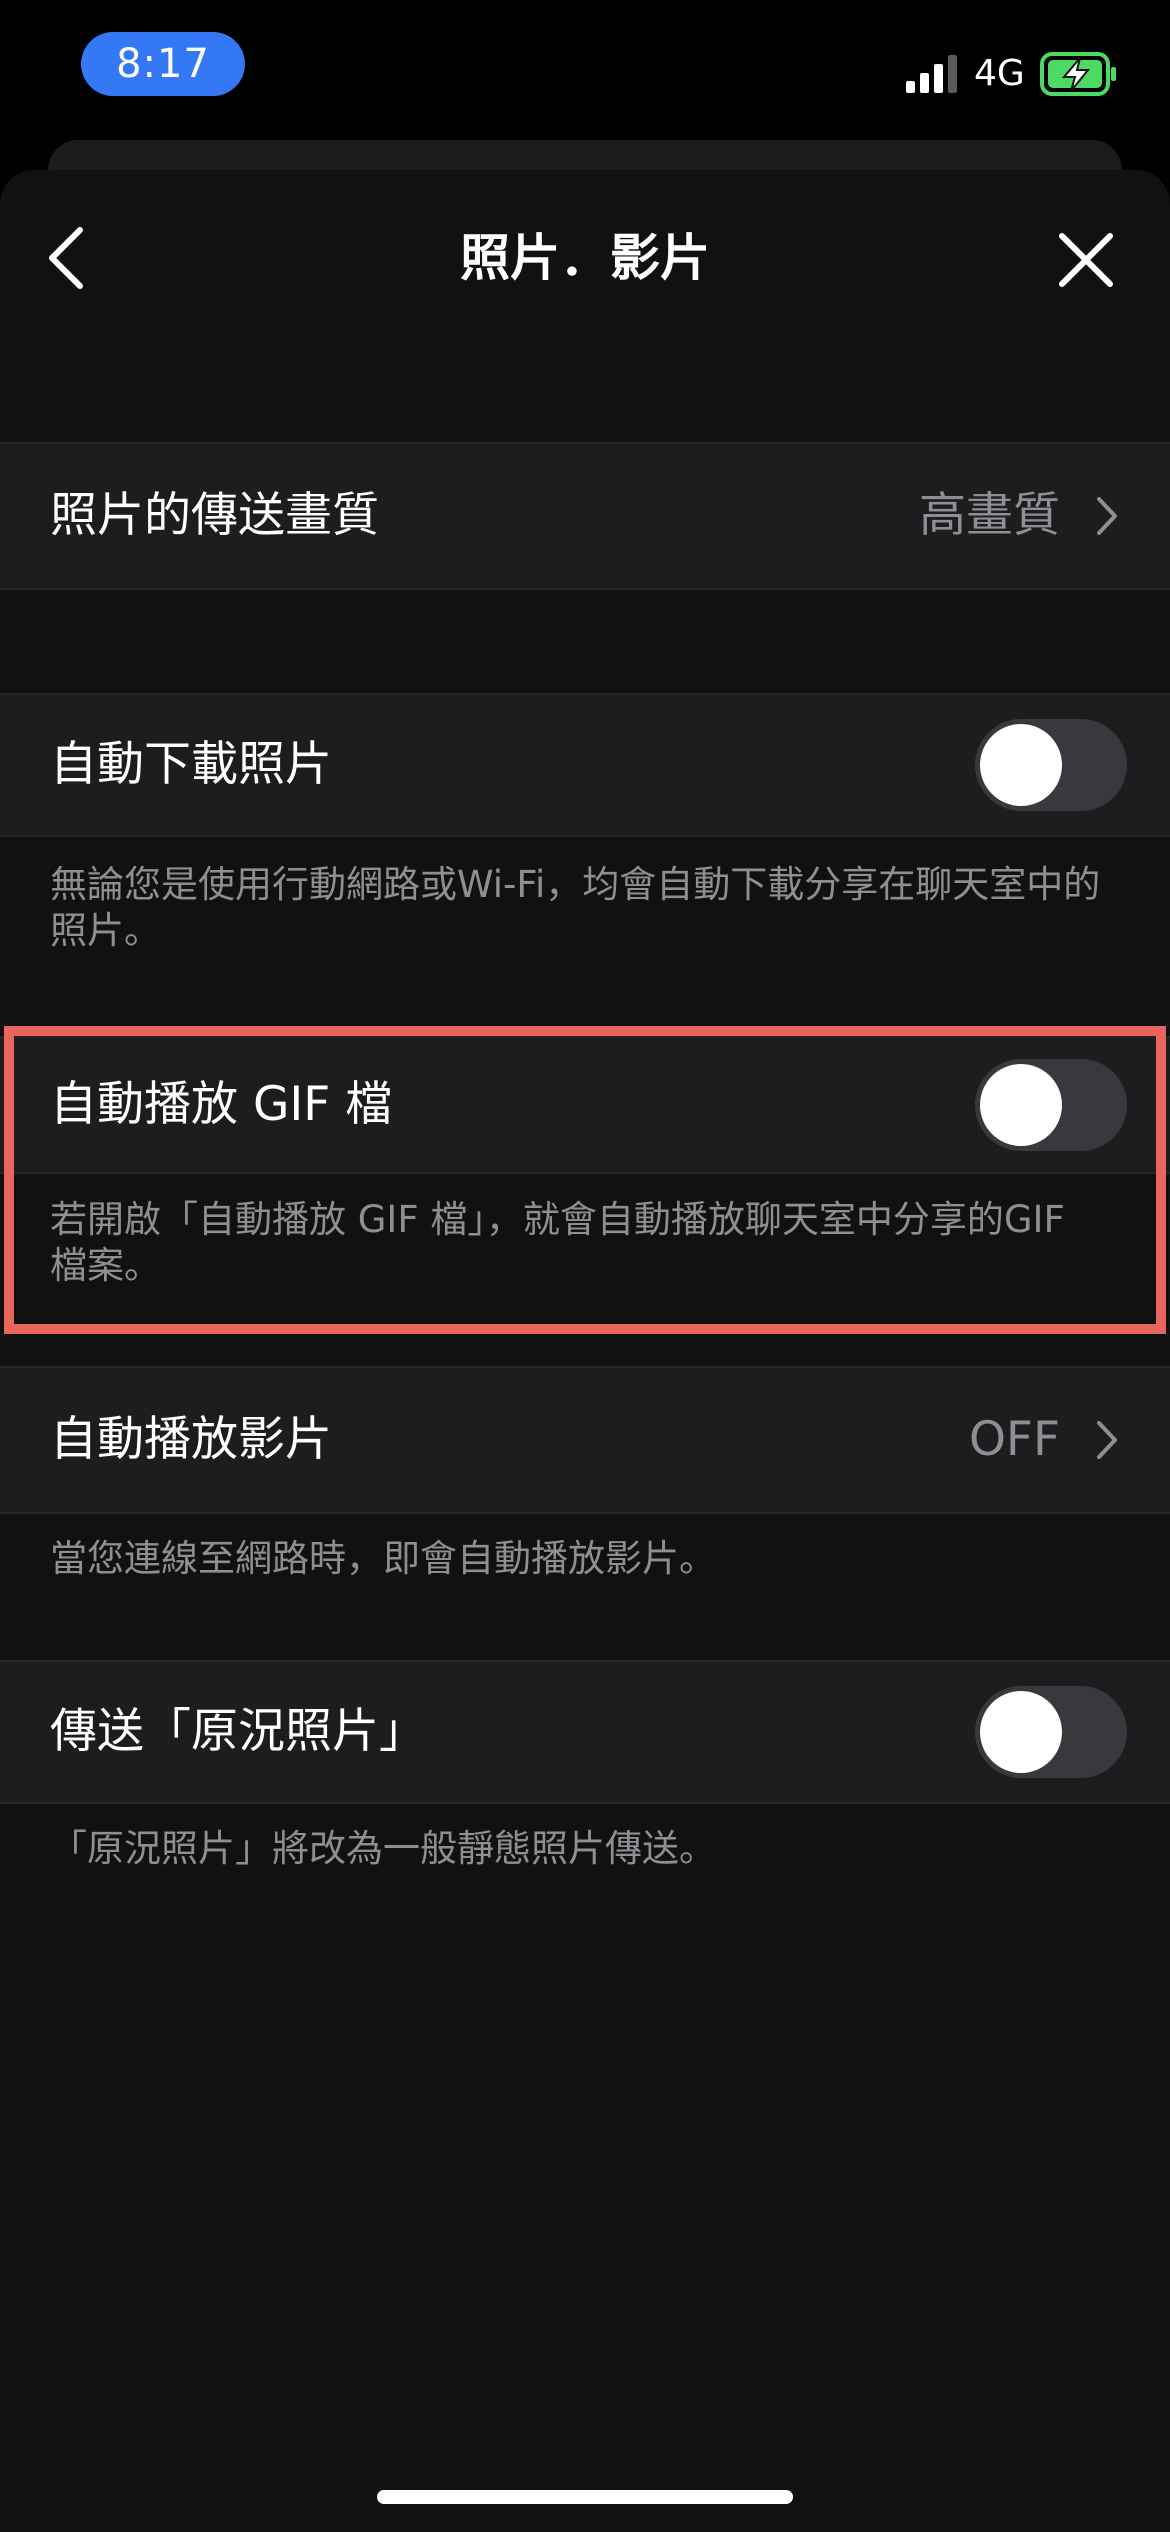 The image size is (1170, 2532). Describe the element at coordinates (191, 1439) in the screenshot. I see `autoplay-videos-label: 自動播放影片` at that location.